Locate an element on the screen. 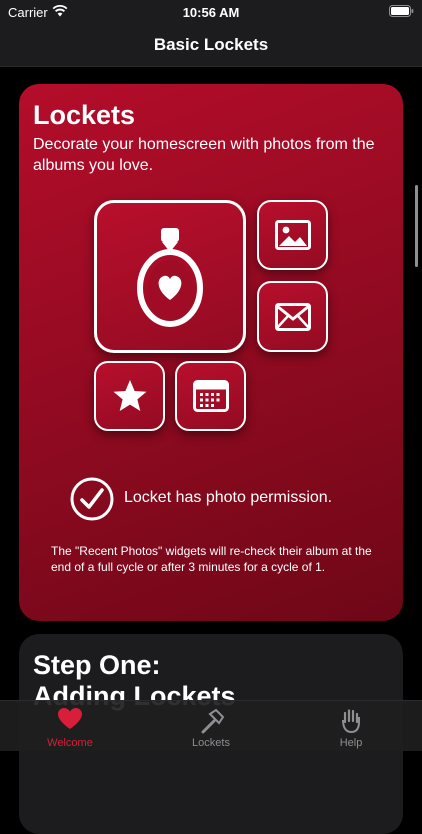 The height and width of the screenshot is (834, 422). hammer-icon is located at coordinates (213, 721).